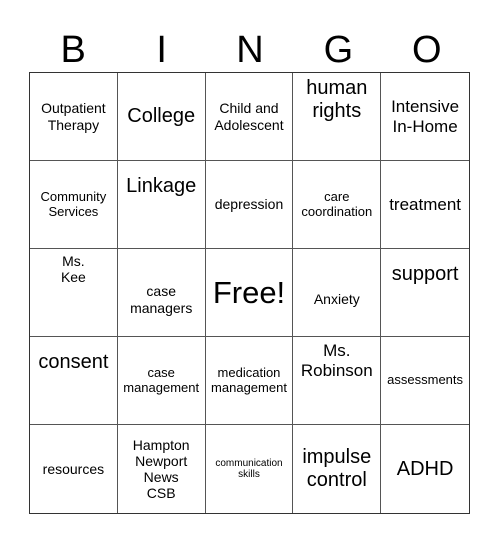  What do you see at coordinates (161, 50) in the screenshot?
I see `header-letter-i: I` at bounding box center [161, 50].